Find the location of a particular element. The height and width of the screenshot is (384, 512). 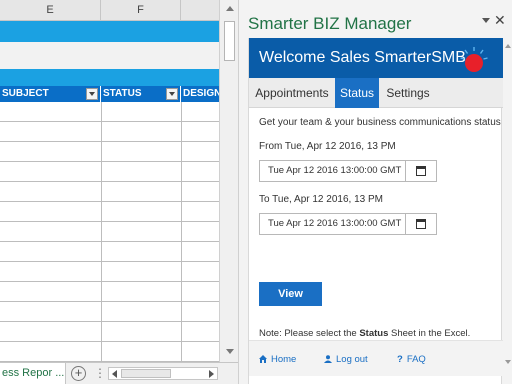

sheet-tab-bar: ess Repor ... + ⋮ is located at coordinates (119, 373).